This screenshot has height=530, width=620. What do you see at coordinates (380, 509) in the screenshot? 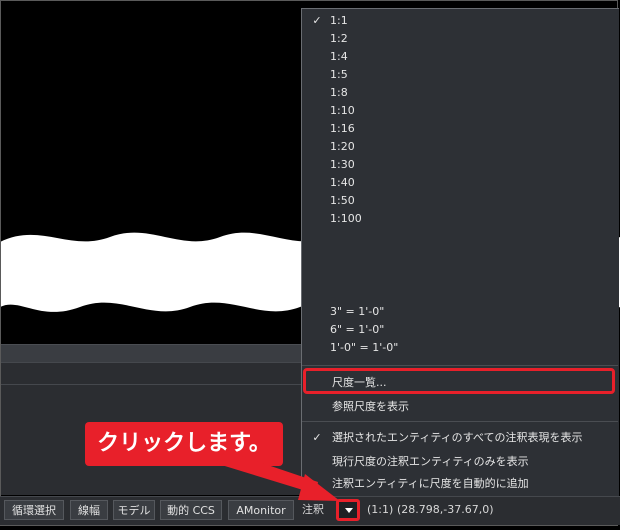
I see `current-scale-readout: (1:1)` at bounding box center [380, 509].